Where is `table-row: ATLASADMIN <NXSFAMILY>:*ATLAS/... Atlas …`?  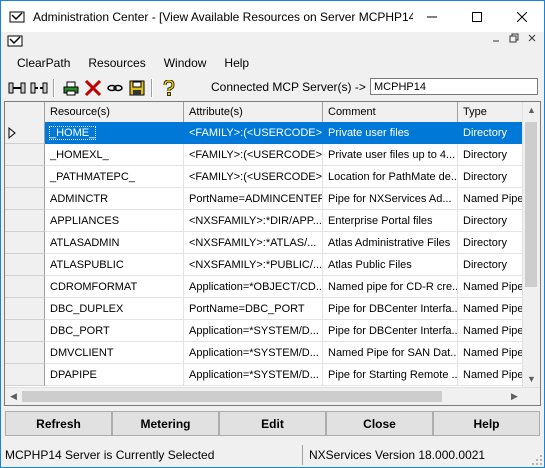
table-row: ATLASADMIN <NXSFAMILY>:*ATLAS/... Atlas … is located at coordinates (272, 243).